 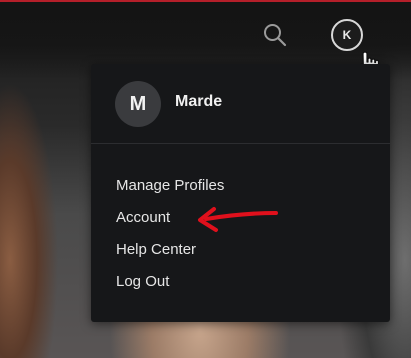 What do you see at coordinates (142, 281) in the screenshot?
I see `menu-item-log-out: Log Out` at bounding box center [142, 281].